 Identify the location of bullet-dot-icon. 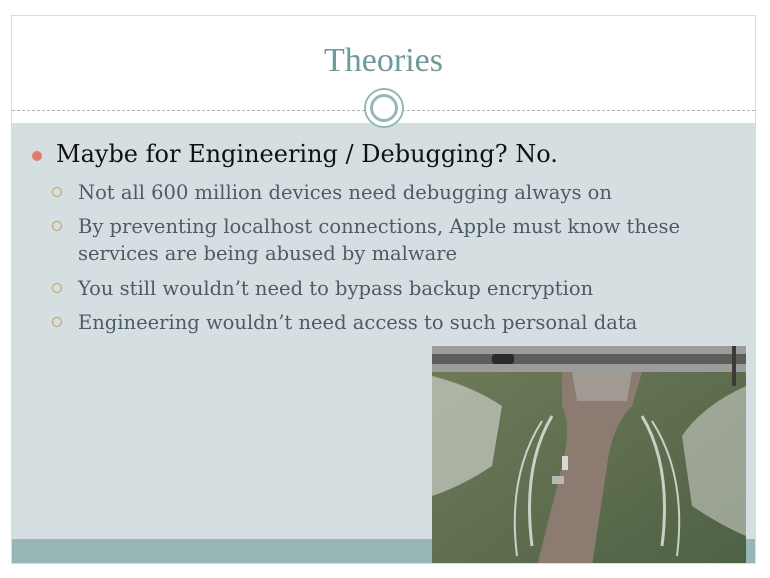
(37, 156).